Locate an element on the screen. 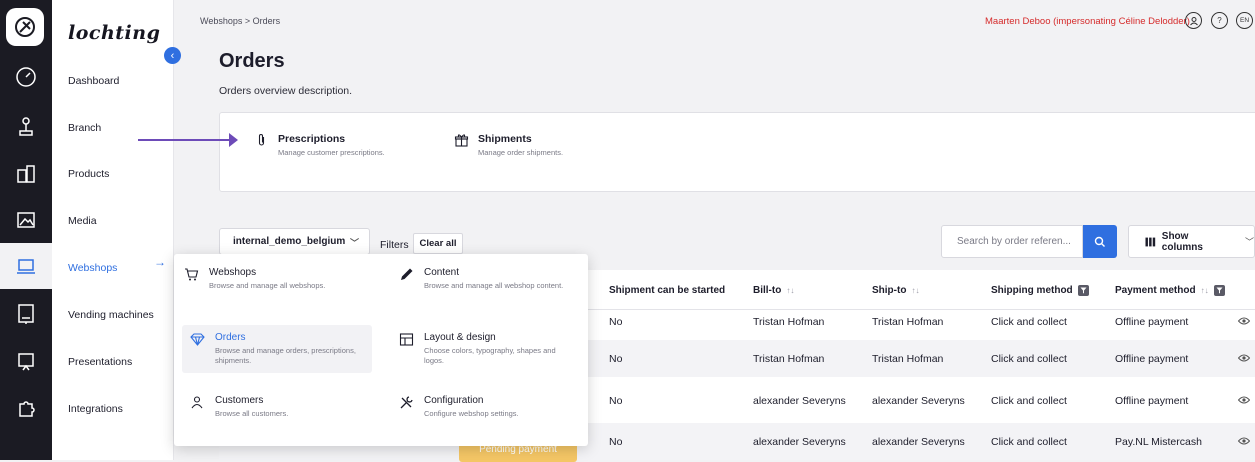  paperclip-icon is located at coordinates (261, 140).